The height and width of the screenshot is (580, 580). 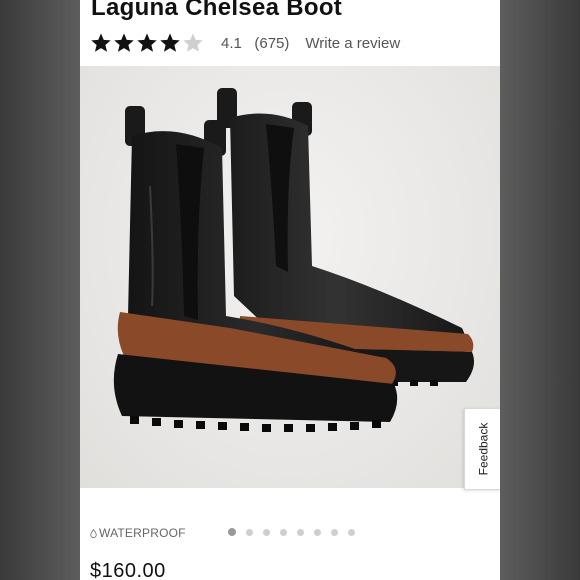 What do you see at coordinates (352, 43) in the screenshot?
I see `write-review-link: Write a review` at bounding box center [352, 43].